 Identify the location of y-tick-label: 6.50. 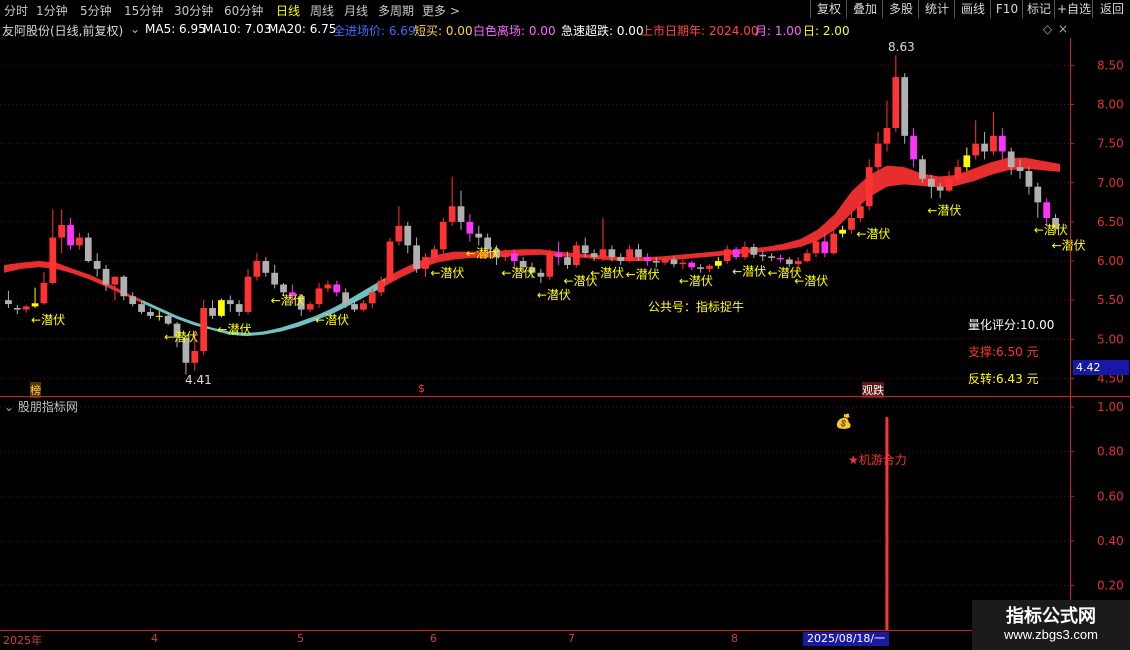
(1110, 222).